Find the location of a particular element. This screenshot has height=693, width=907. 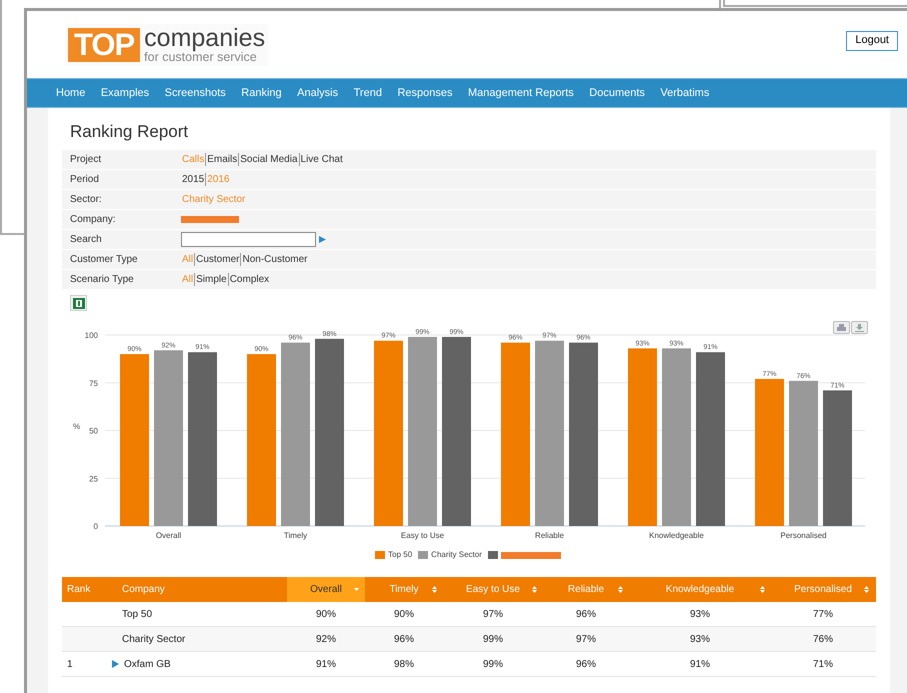

spreadsheet-icon is located at coordinates (78, 303).